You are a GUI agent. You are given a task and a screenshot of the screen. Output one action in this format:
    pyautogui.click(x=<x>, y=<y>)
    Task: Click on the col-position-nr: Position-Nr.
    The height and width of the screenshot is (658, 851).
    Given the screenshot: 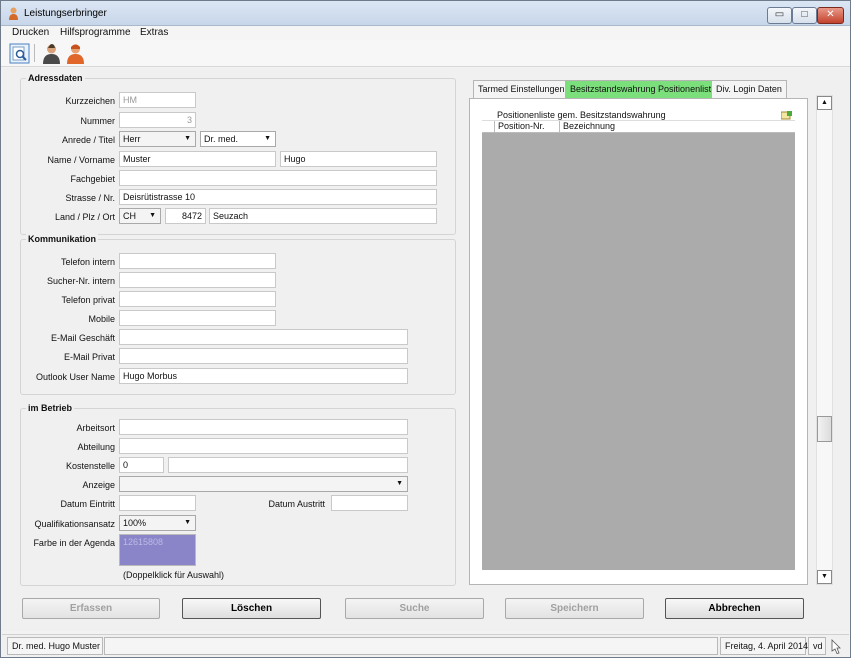 What is the action you would take?
    pyautogui.click(x=526, y=127)
    